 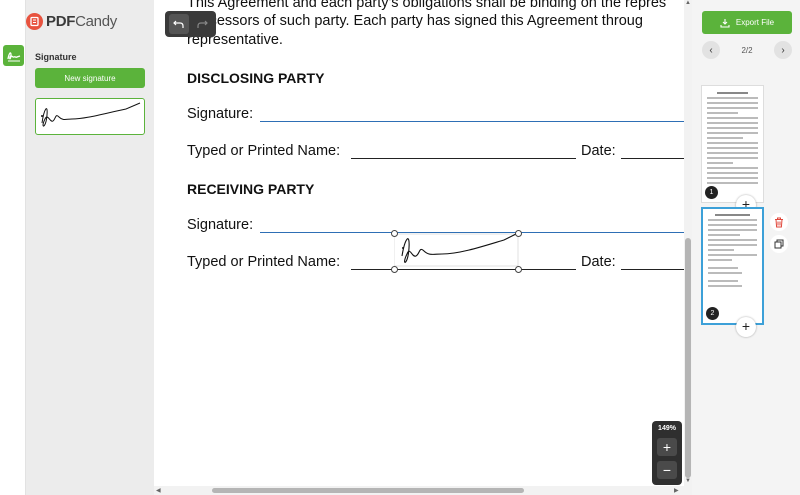 I want to click on redo-button, so click(x=203, y=24).